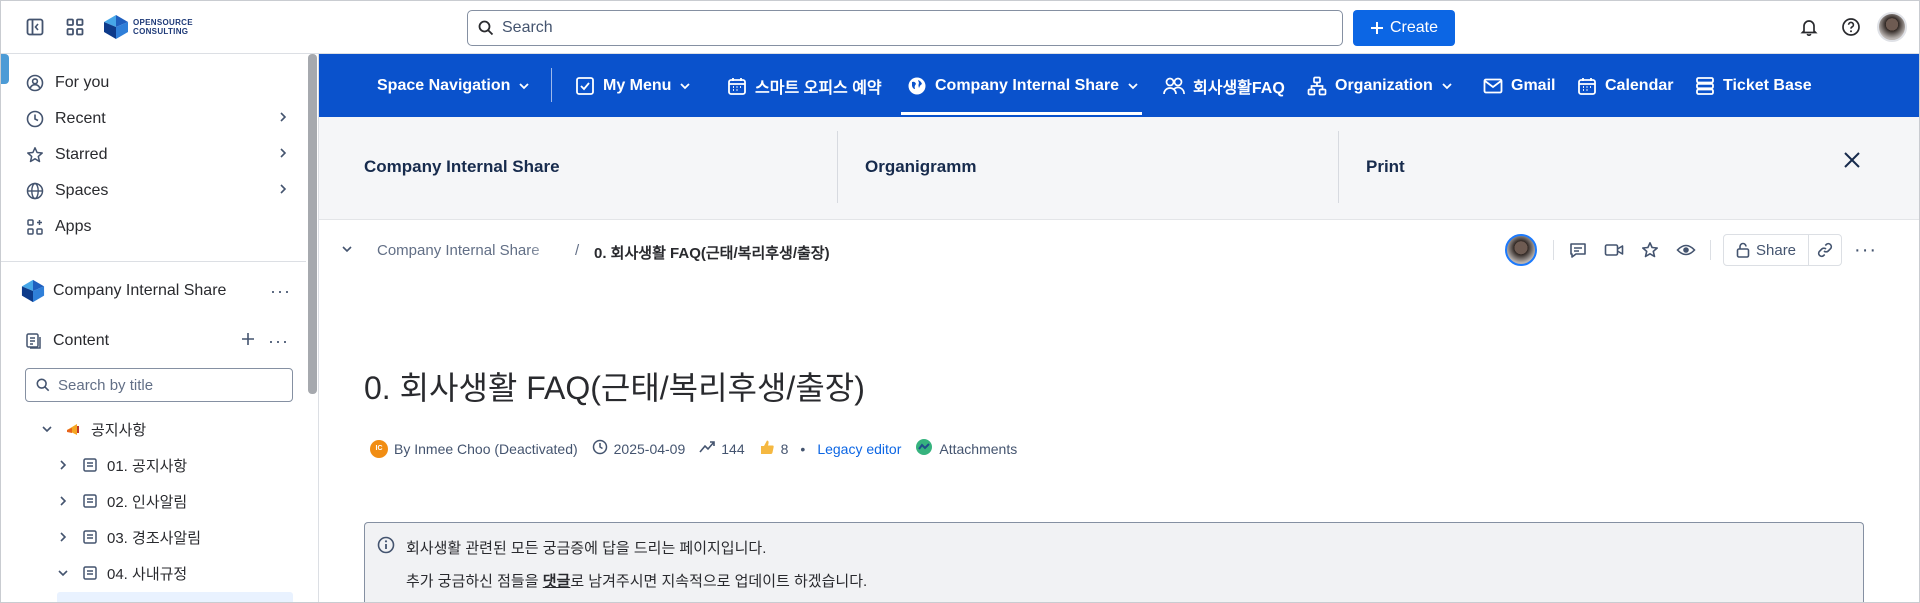 The image size is (1920, 603). I want to click on attachments-link: Attachments, so click(978, 449).